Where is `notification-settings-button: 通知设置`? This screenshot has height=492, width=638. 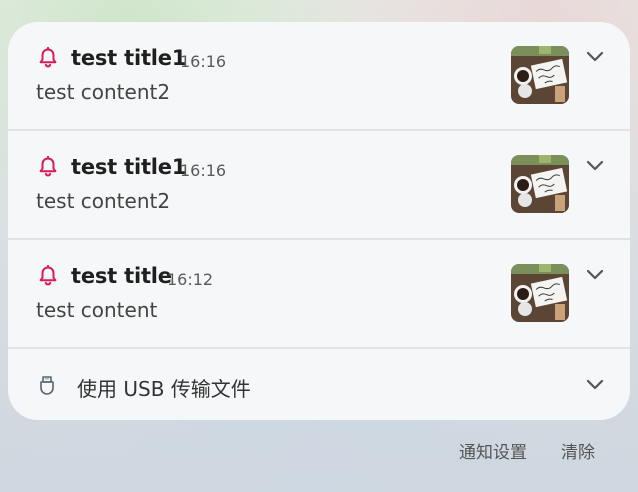
notification-settings-button: 通知设置 is located at coordinates (493, 450).